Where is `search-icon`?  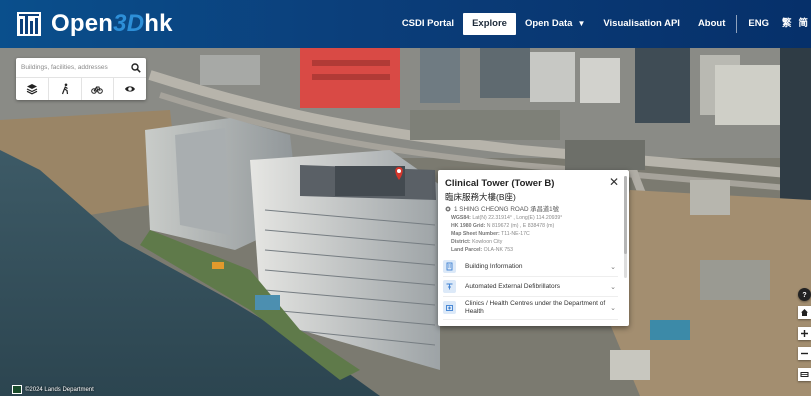 search-icon is located at coordinates (136, 67).